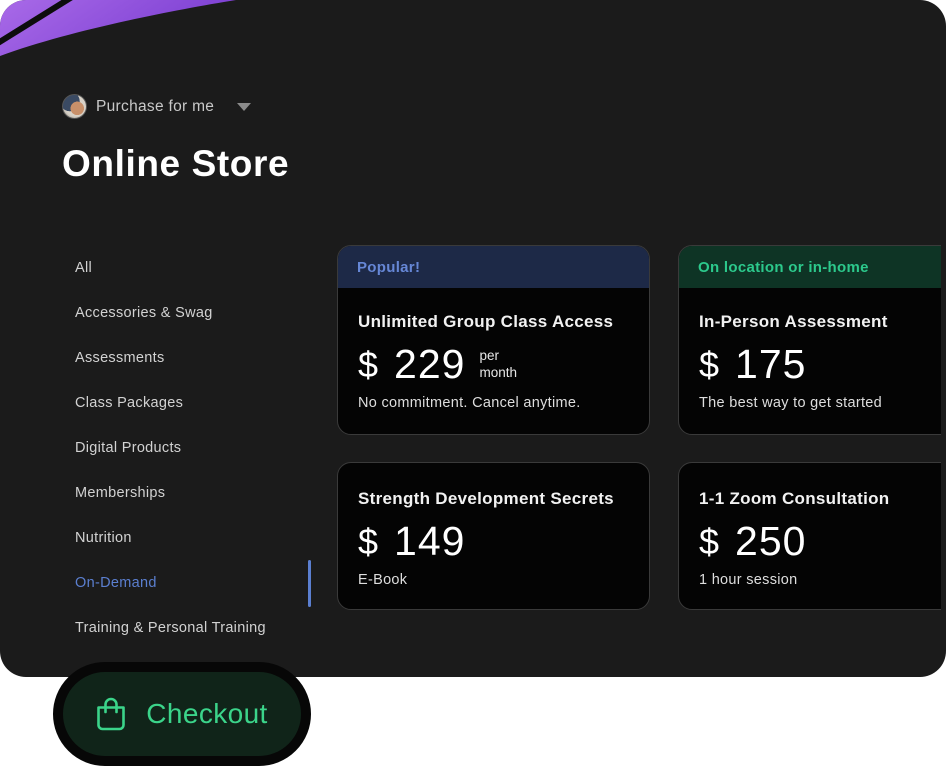 The image size is (946, 768). What do you see at coordinates (794, 498) in the screenshot?
I see `product-title: 1-1 Zoom Consultation` at bounding box center [794, 498].